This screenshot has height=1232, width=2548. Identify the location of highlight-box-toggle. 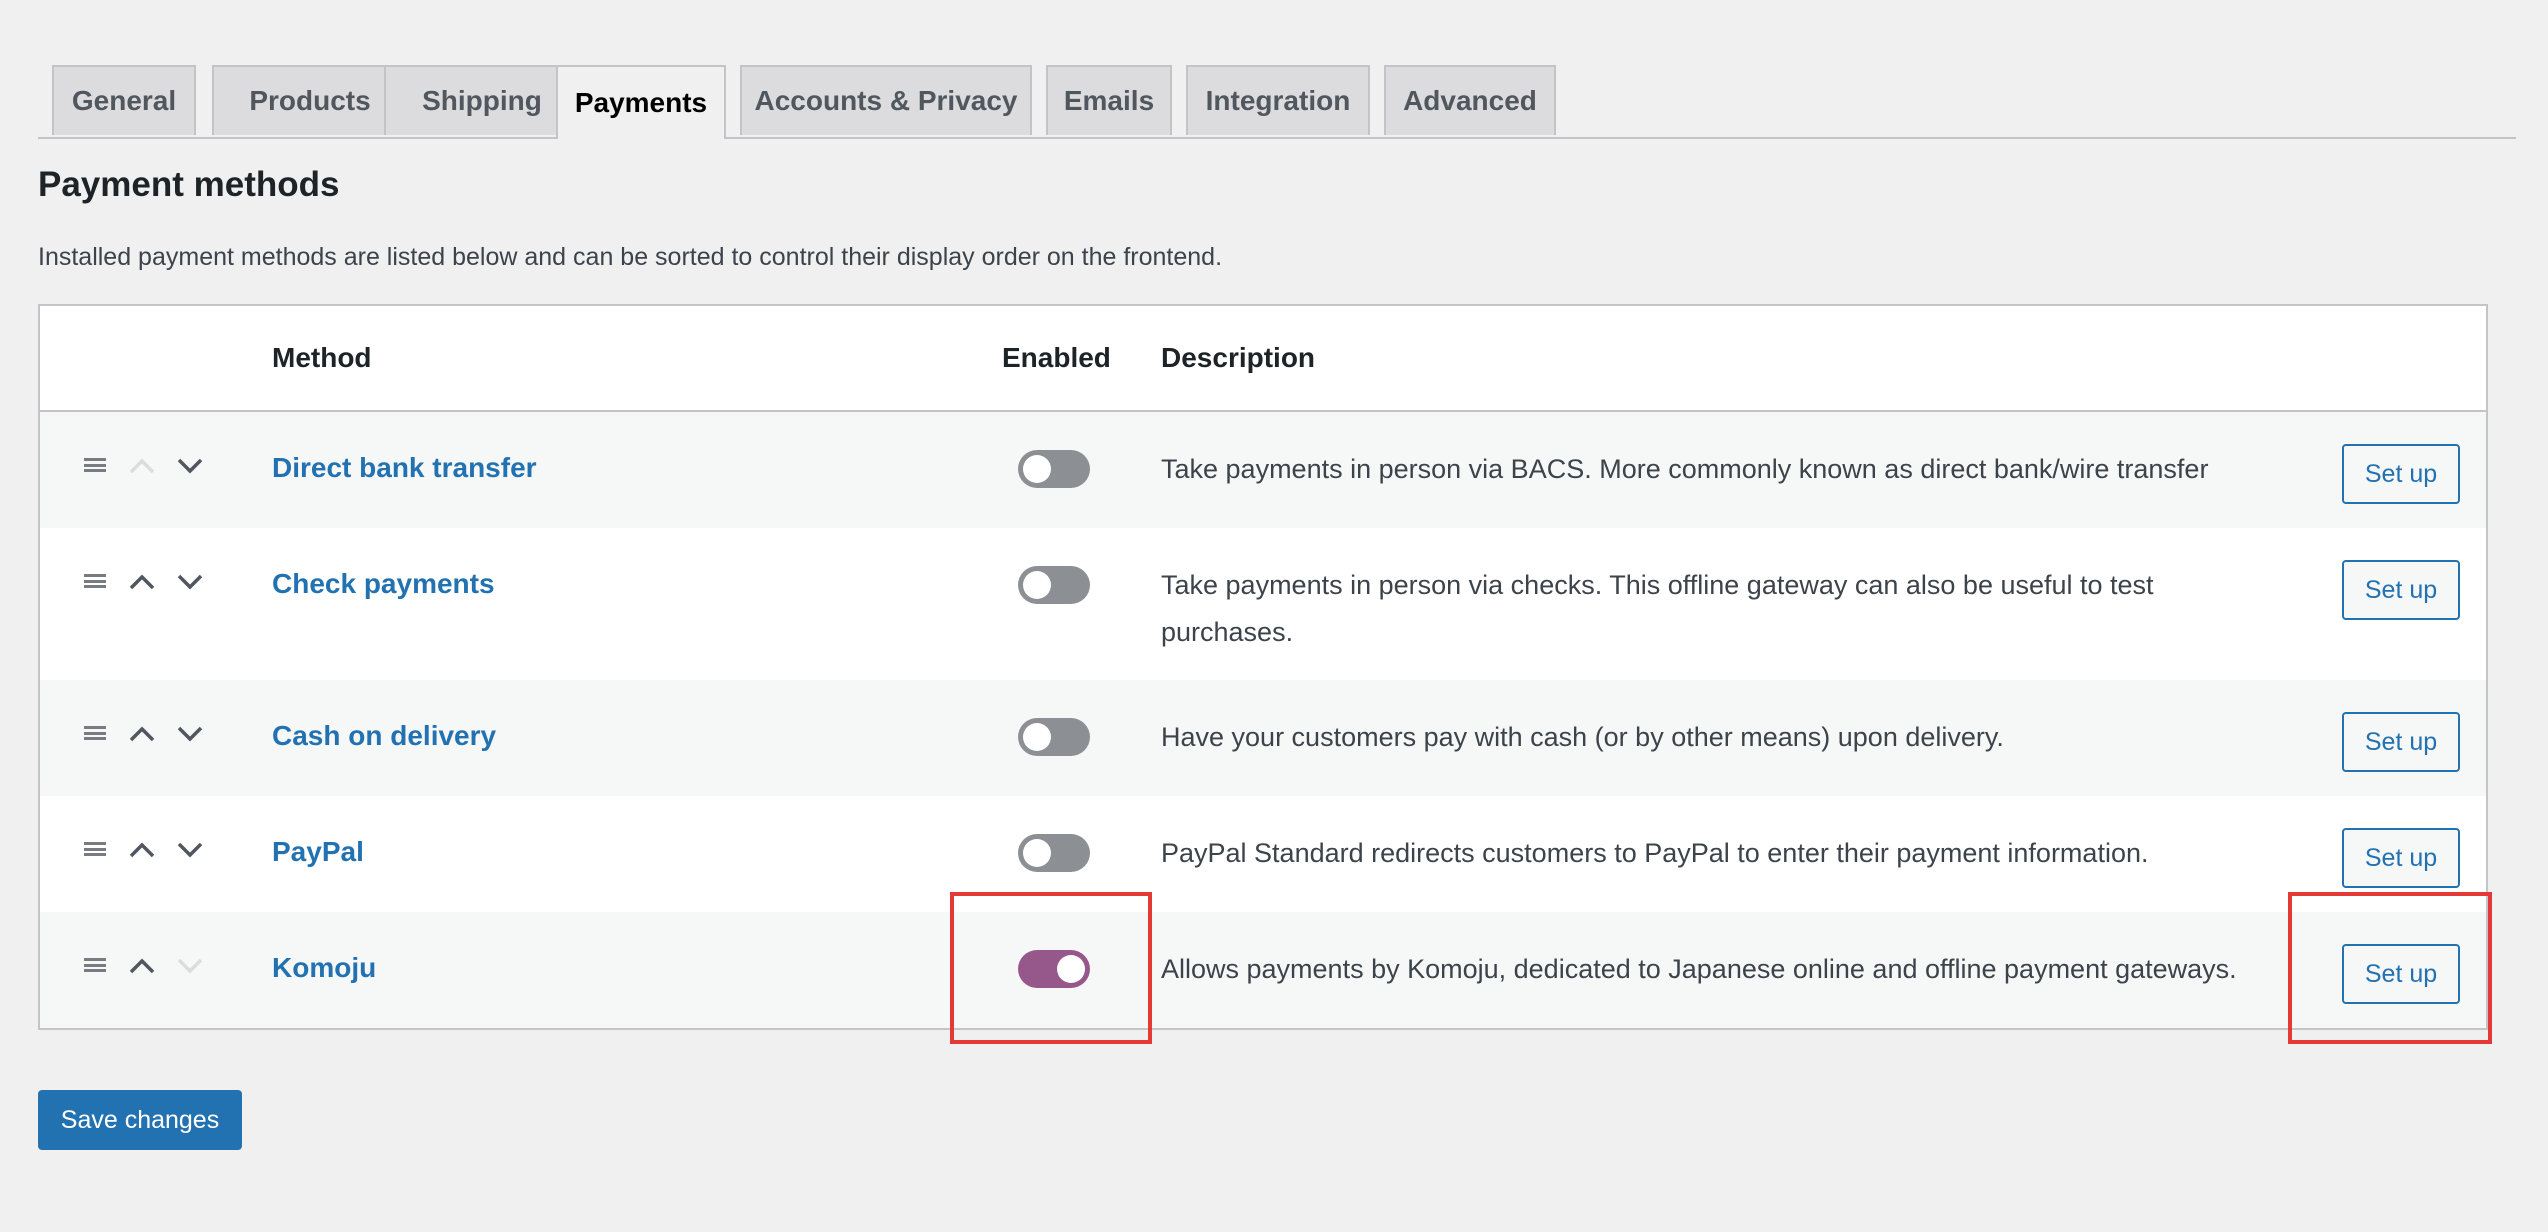
(1051, 968).